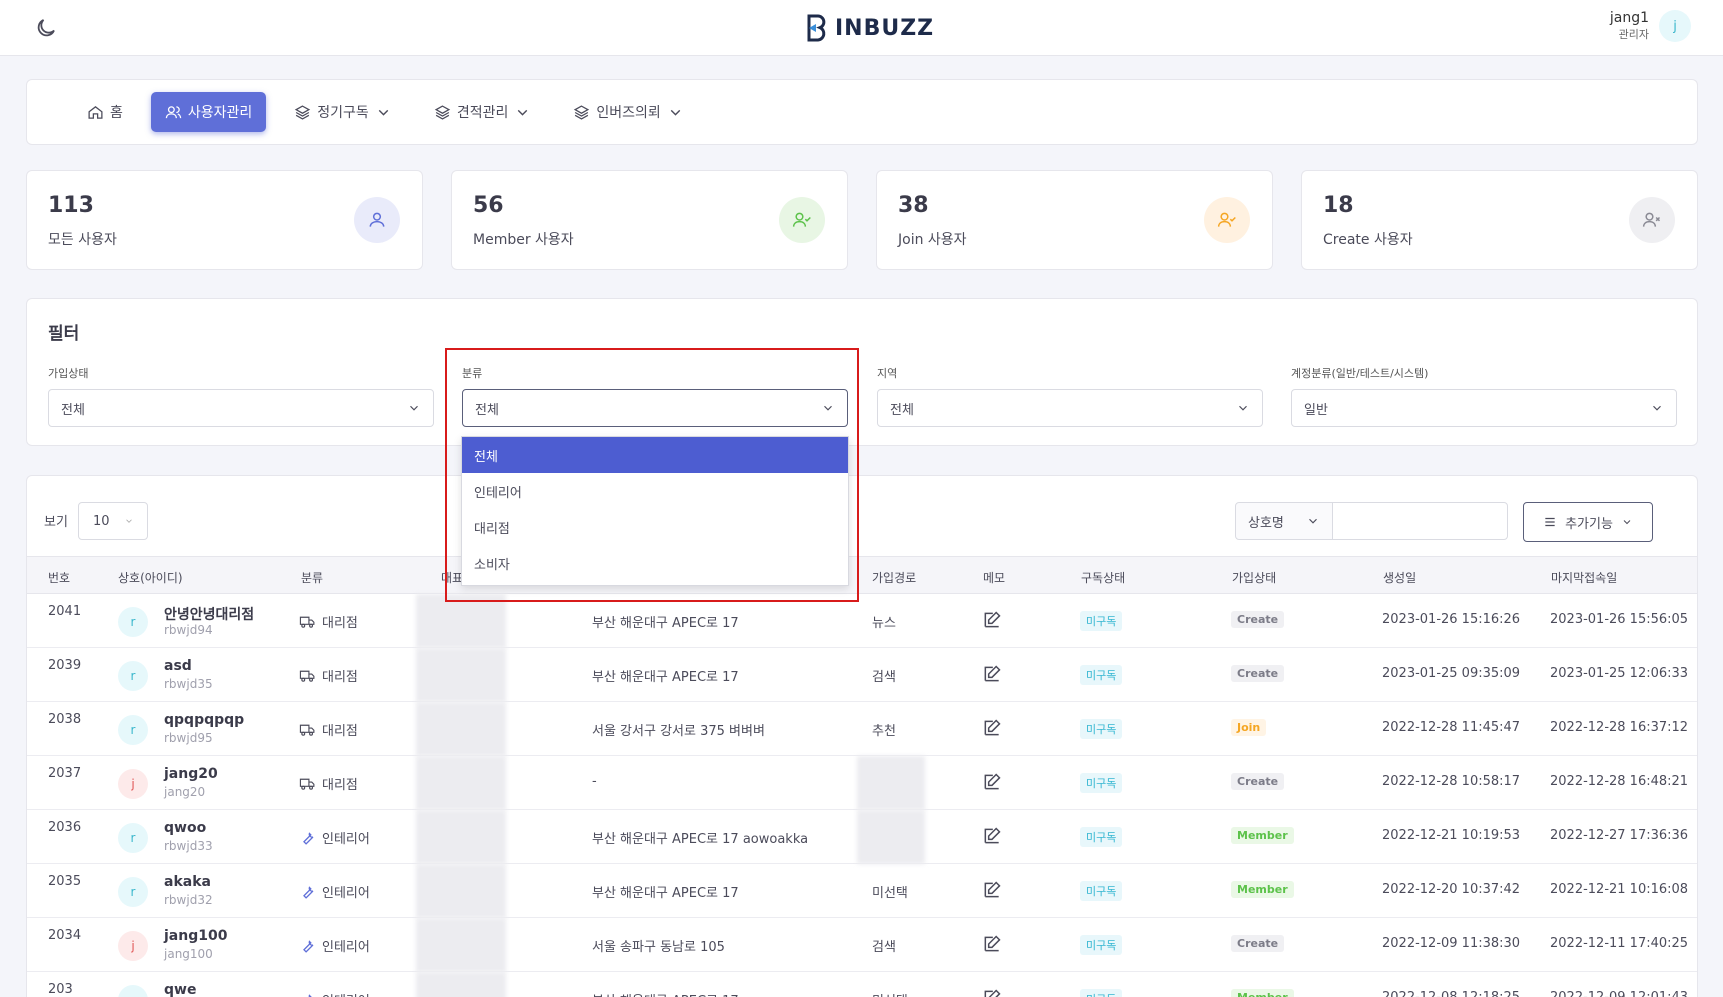 The width and height of the screenshot is (1723, 997). What do you see at coordinates (1074, 220) in the screenshot?
I see `stat-card-join: 38 Join 사용자` at bounding box center [1074, 220].